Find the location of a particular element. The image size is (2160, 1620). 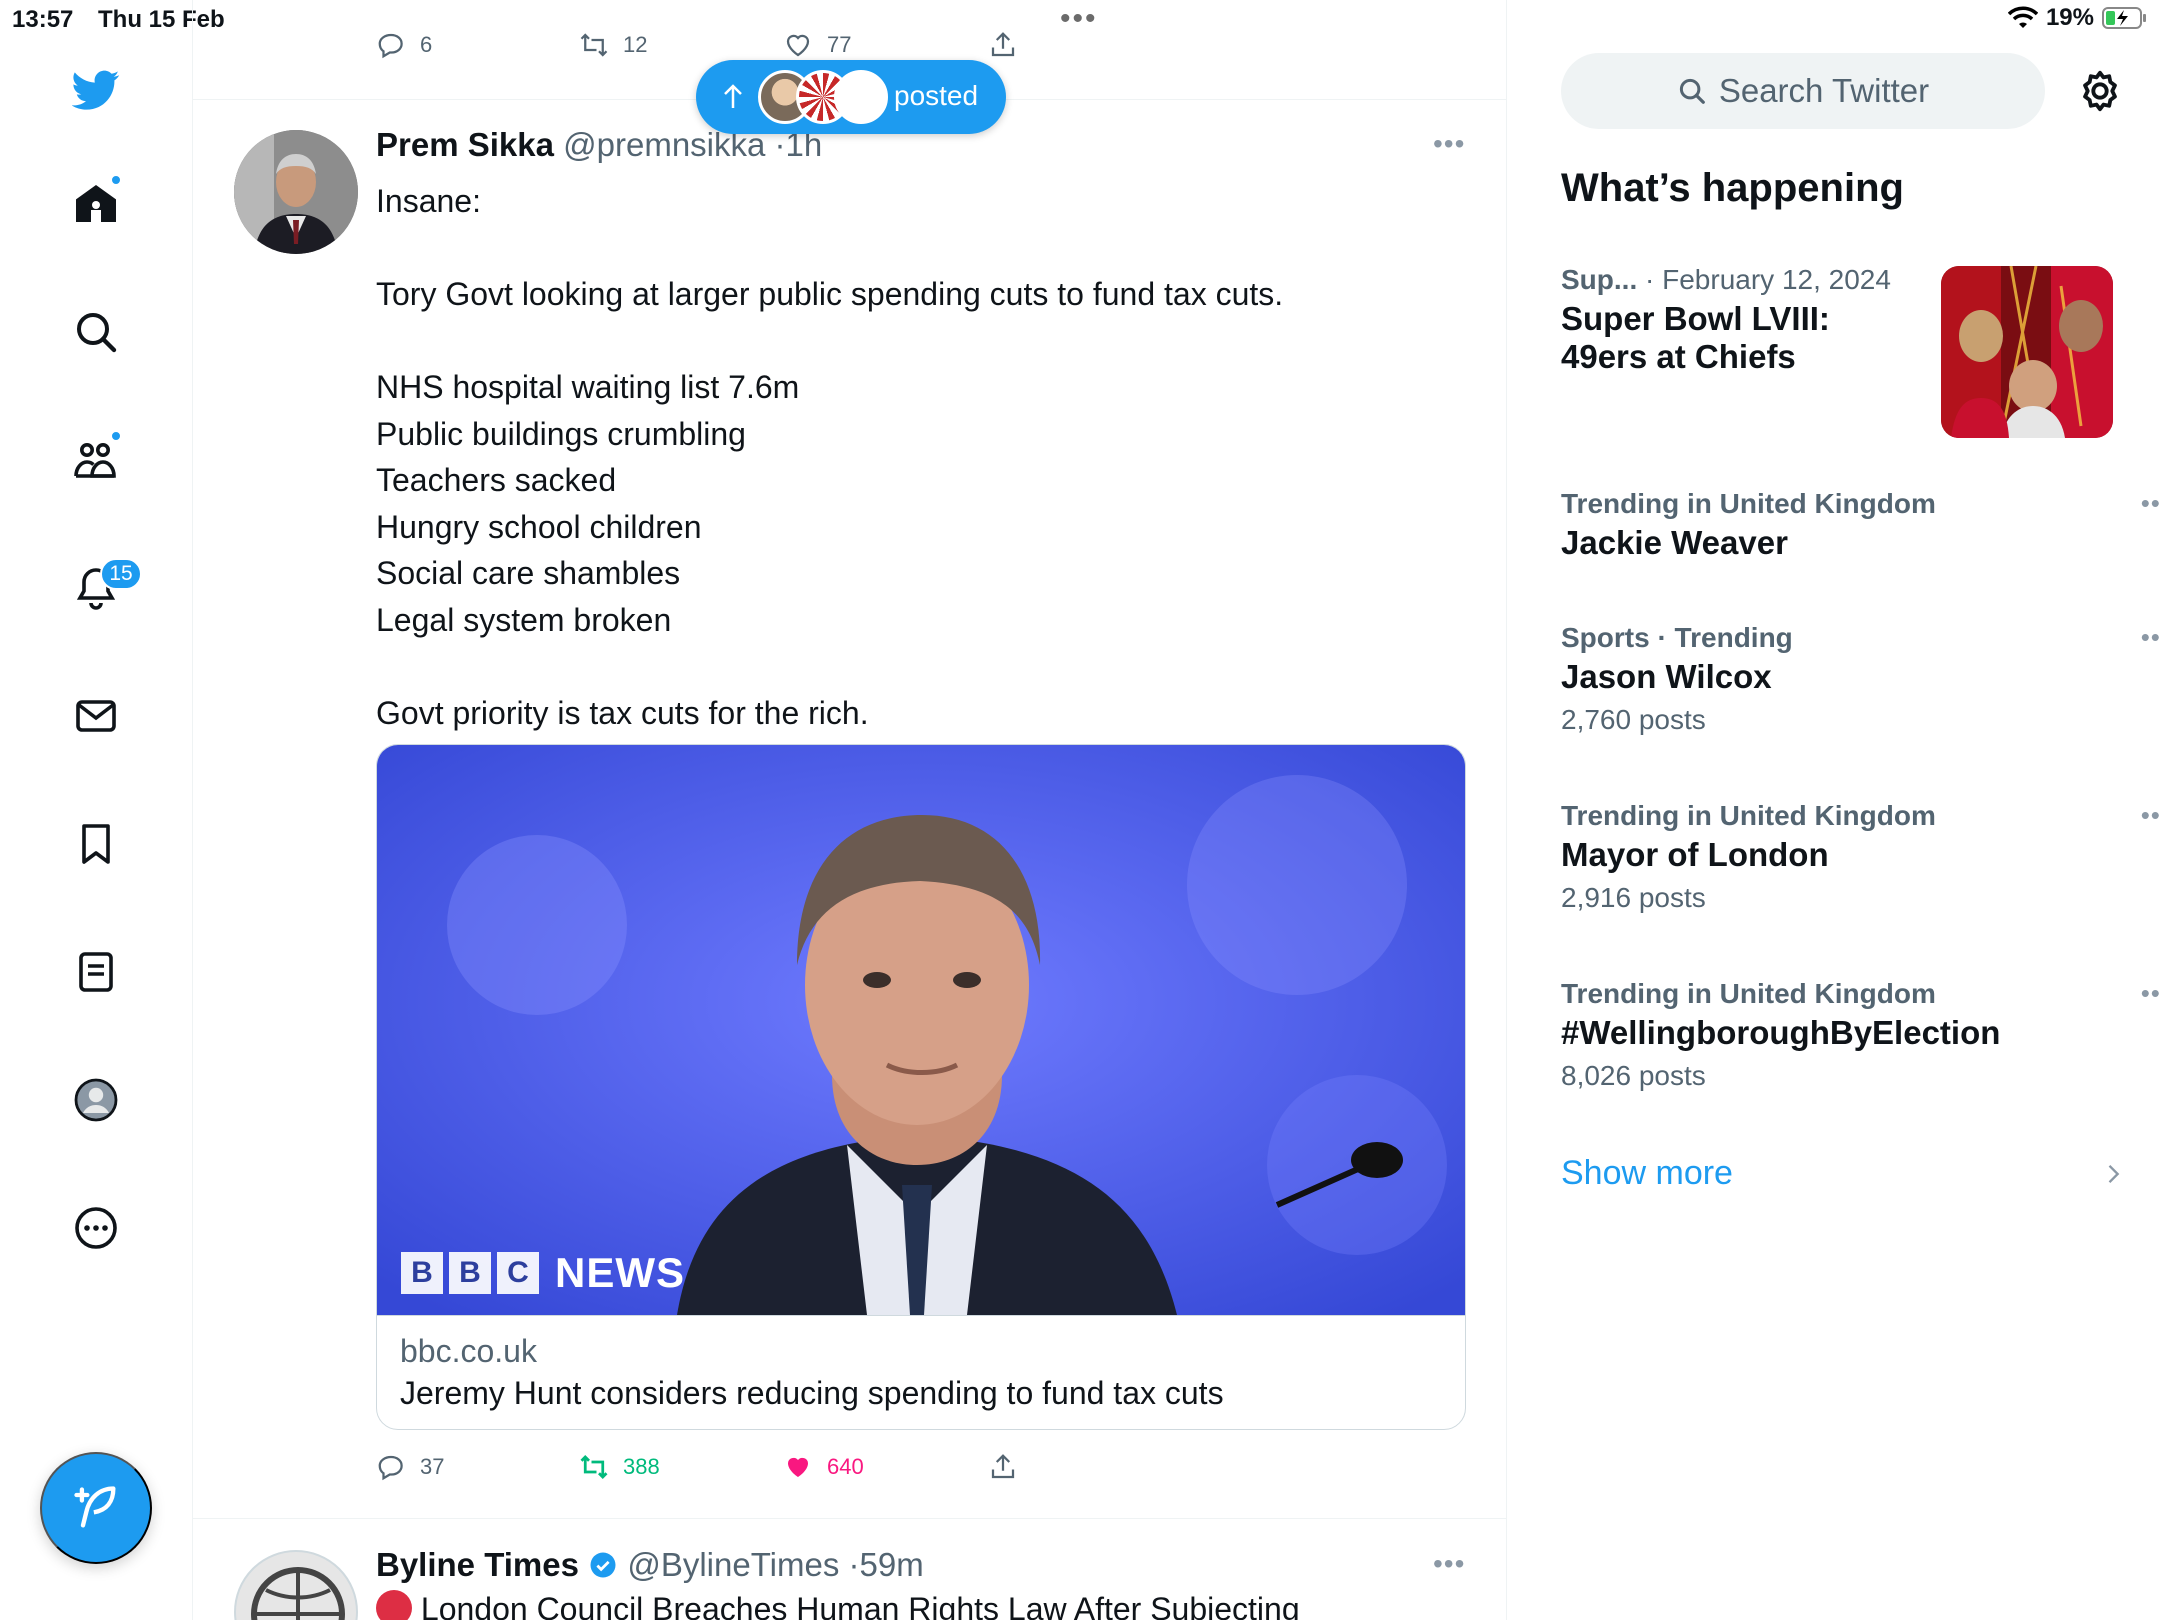

search-input: Search Twitter is located at coordinates (1803, 91).